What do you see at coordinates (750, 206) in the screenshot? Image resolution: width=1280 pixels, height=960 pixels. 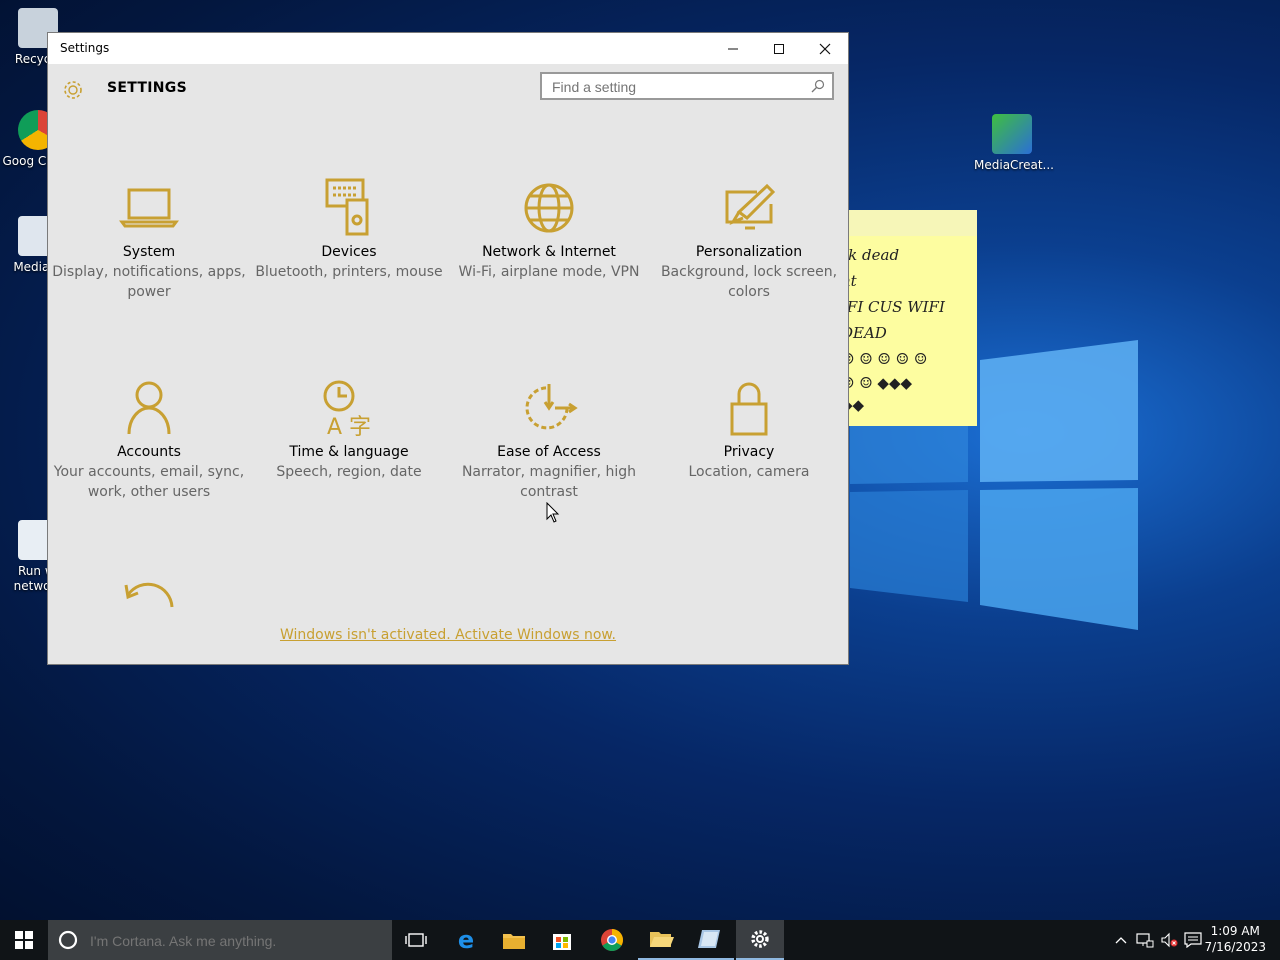 I see `paint-icon` at bounding box center [750, 206].